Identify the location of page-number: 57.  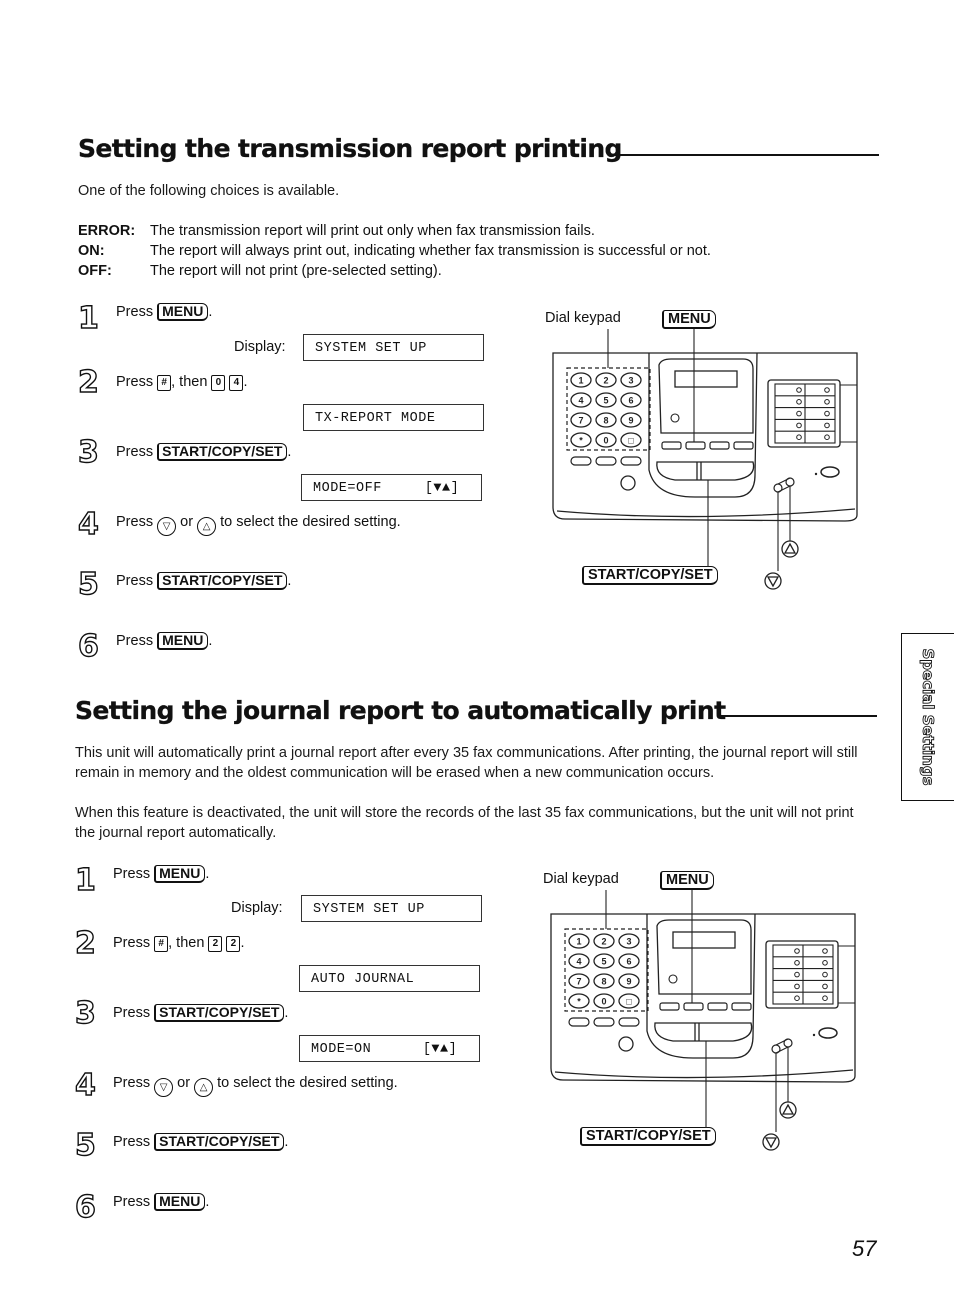
(864, 1248).